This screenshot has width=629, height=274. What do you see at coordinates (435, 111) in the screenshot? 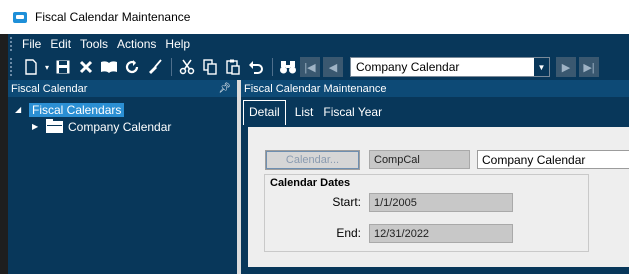
I see `tab-strip: Detail List Fiscal Year` at bounding box center [435, 111].